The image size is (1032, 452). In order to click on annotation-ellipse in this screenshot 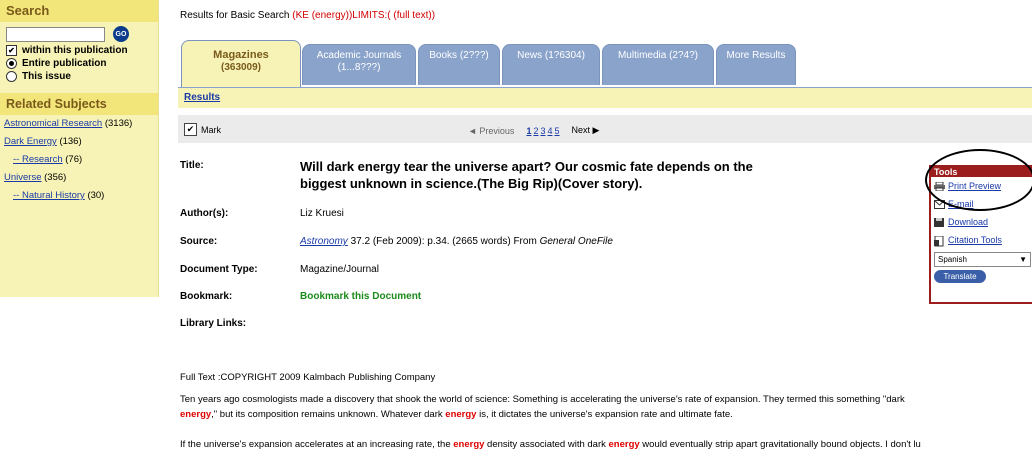, I will do `click(978, 180)`.